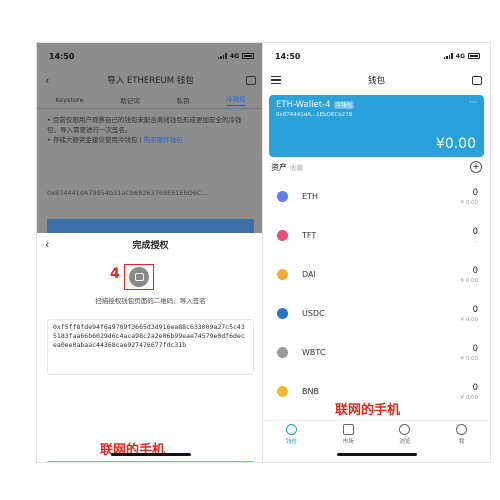  I want to click on wallet-balance: ¥0.00, so click(455, 144).